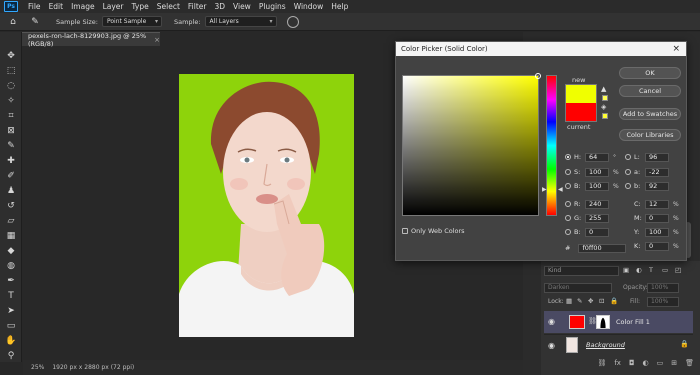 This screenshot has width=700, height=375. Describe the element at coordinates (689, 365) in the screenshot. I see `trash-icon: 🗑` at that location.